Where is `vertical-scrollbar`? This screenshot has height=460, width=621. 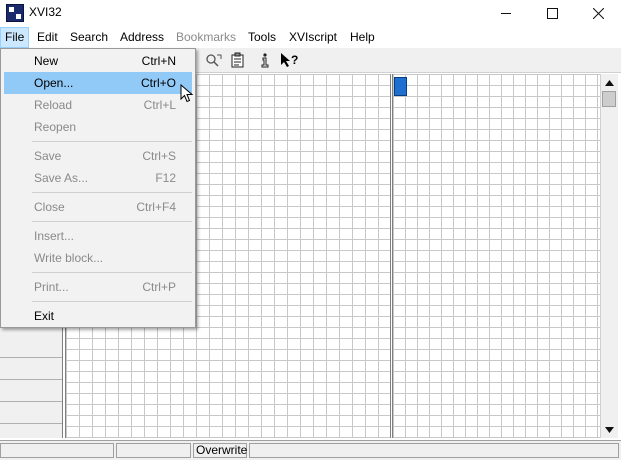 vertical-scrollbar is located at coordinates (609, 256).